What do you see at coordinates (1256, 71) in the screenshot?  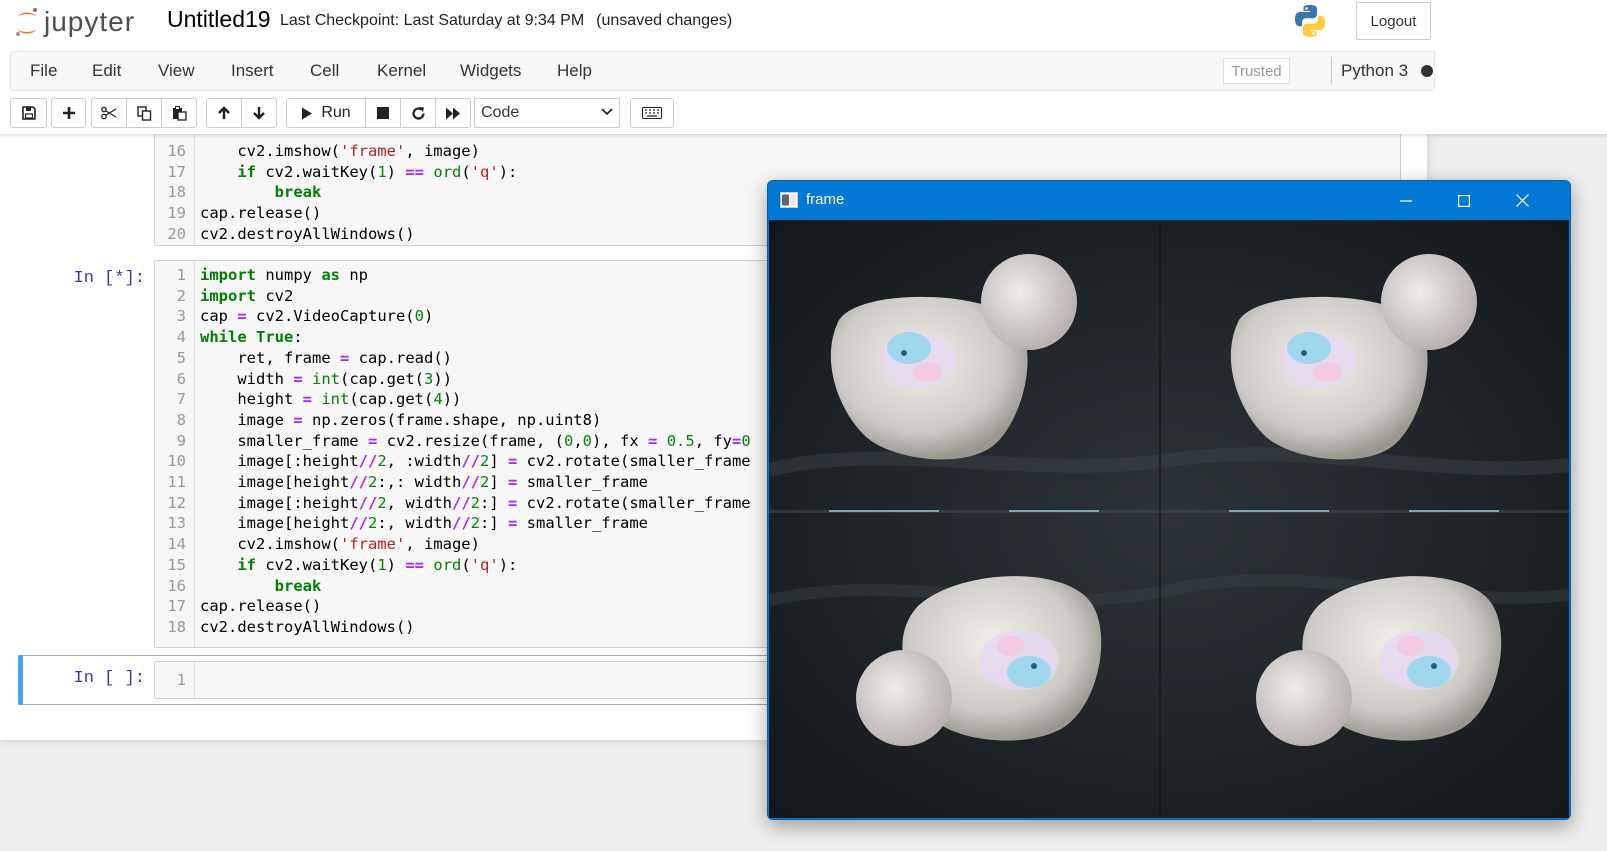 I see `trusted-indicator: Trusted` at bounding box center [1256, 71].